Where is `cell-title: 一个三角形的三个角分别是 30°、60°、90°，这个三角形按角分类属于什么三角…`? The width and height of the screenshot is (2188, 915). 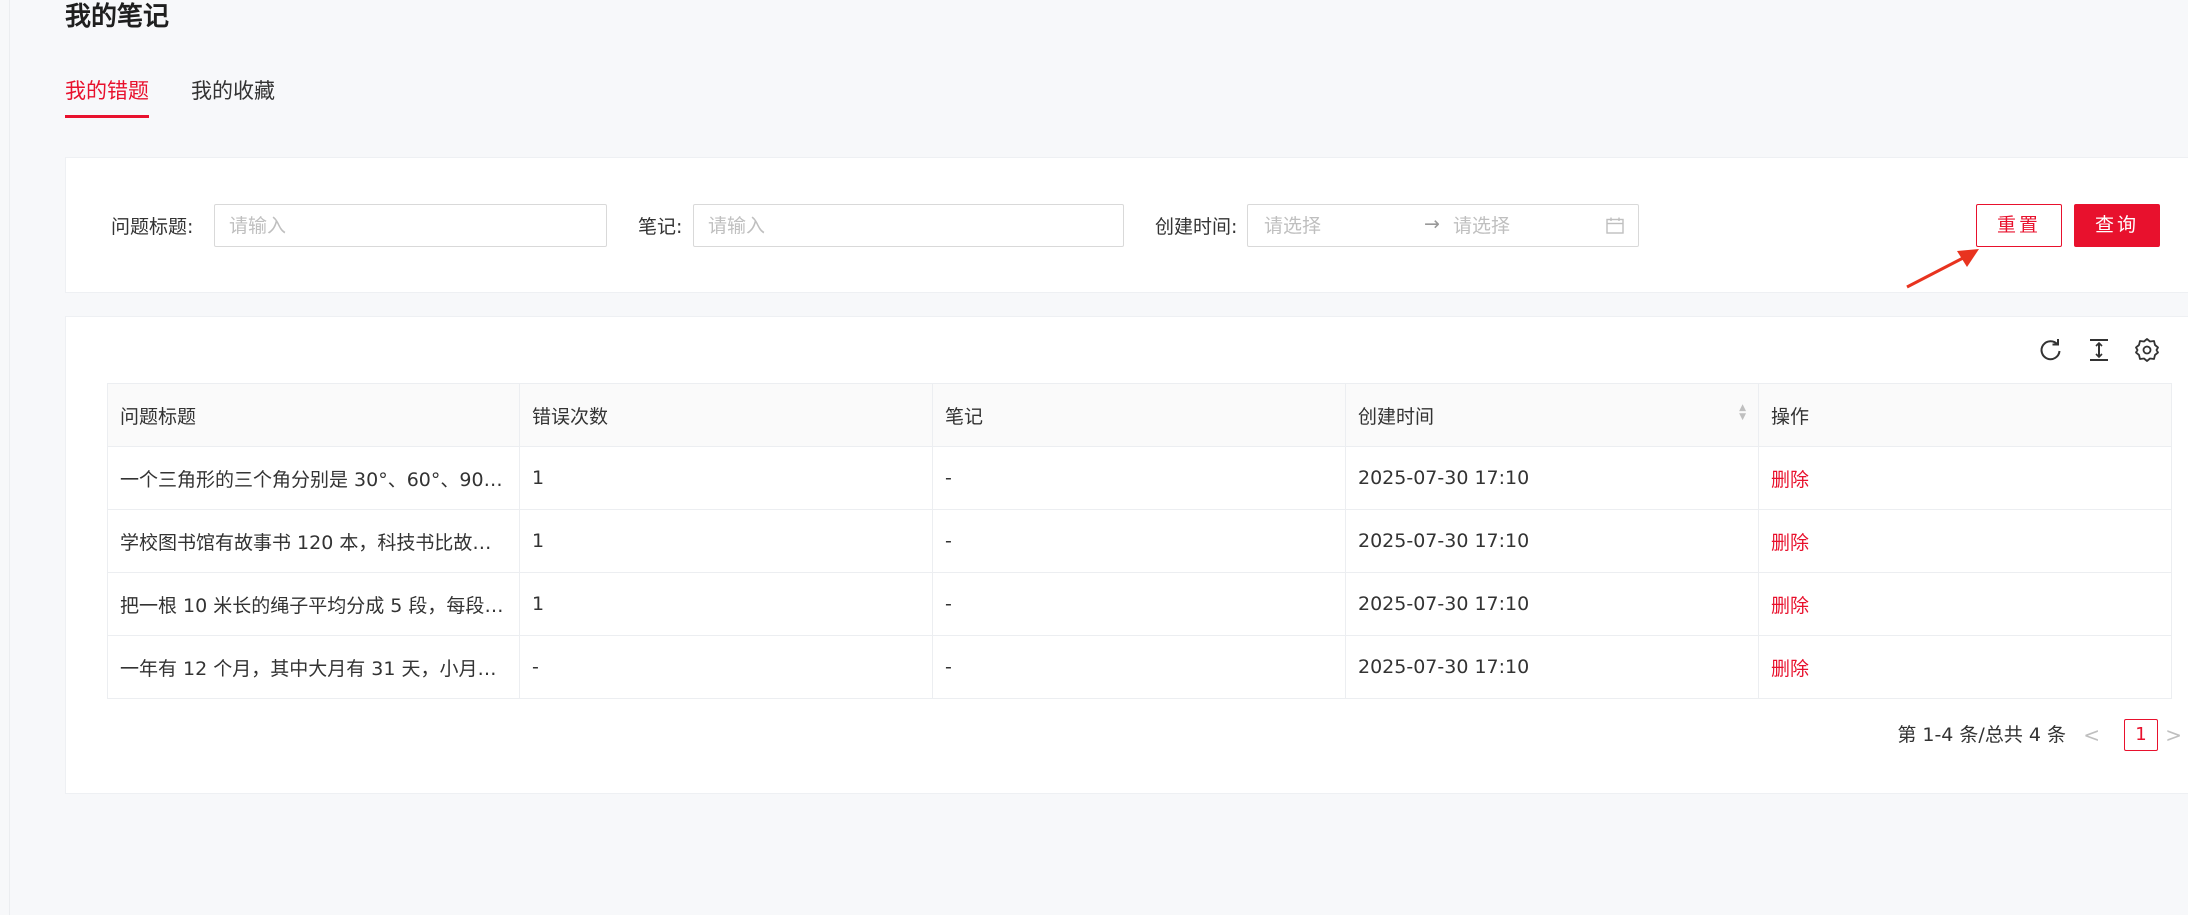 cell-title: 一个三角形的三个角分别是 30°、60°、90°，这个三角形按角分类属于什么三角… is located at coordinates (313, 478).